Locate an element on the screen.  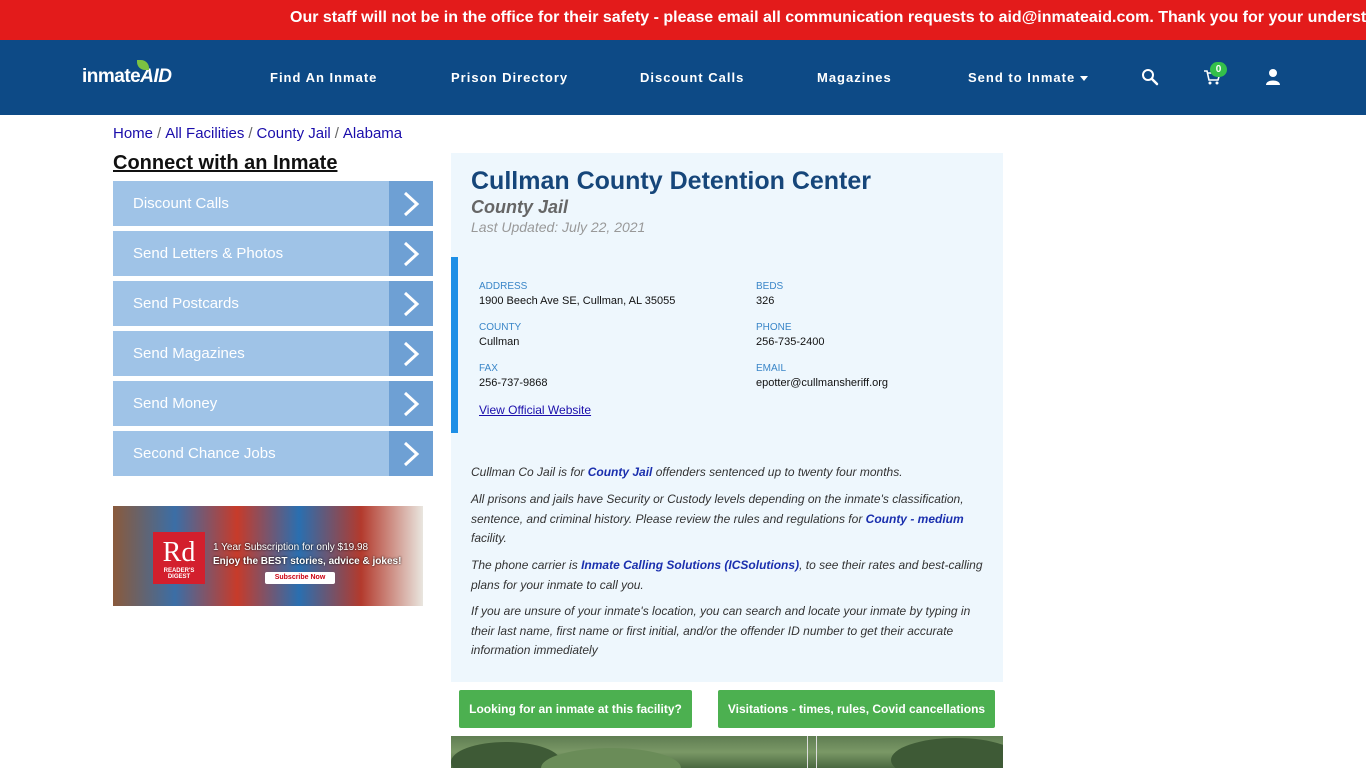
nav-send-to-inmate-label: Send to Inmate is located at coordinates (1022, 77).